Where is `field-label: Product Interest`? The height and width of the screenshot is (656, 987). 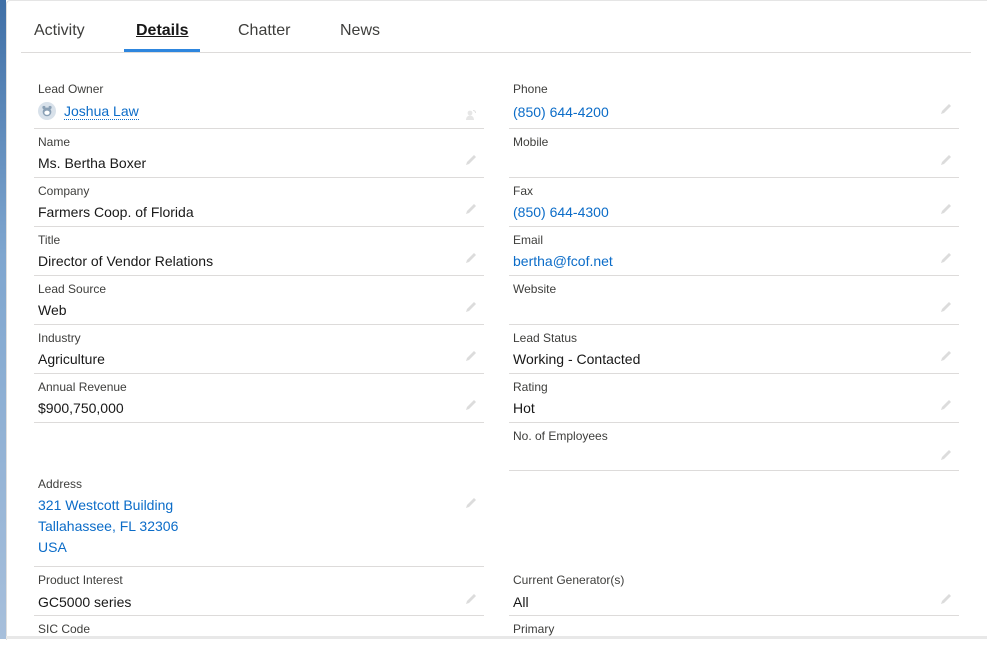
field-label: Product Interest is located at coordinates (80, 580).